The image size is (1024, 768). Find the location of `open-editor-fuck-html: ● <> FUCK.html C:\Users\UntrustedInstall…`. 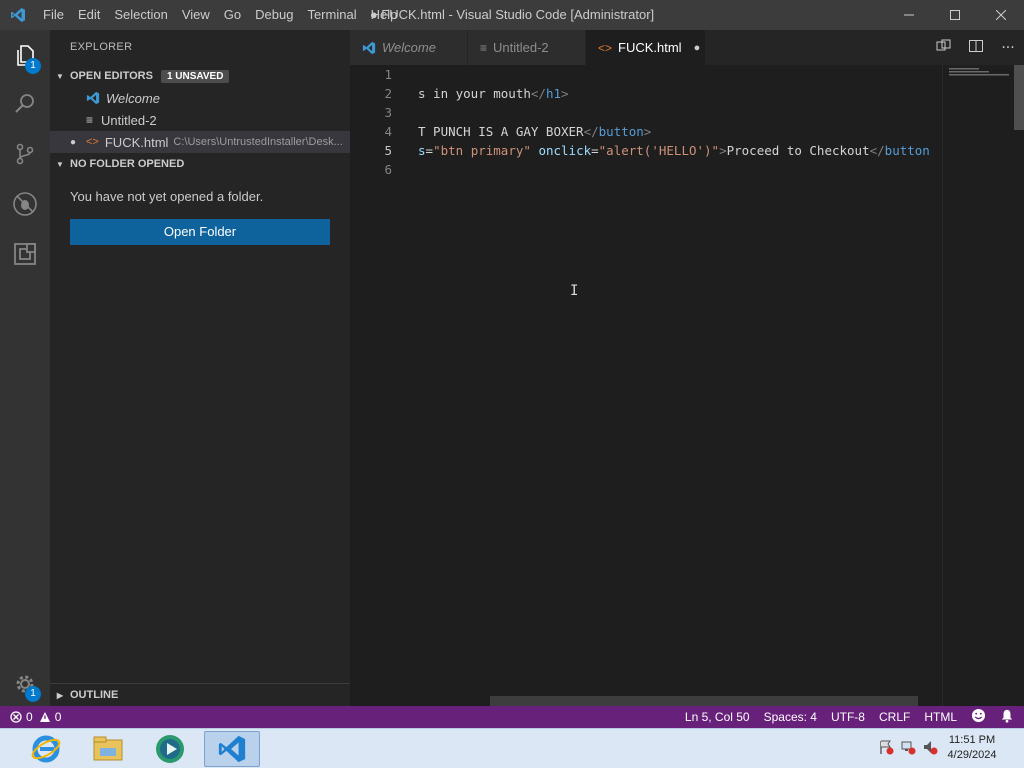

open-editor-fuck-html: ● <> FUCK.html C:\Users\UntrustedInstall… is located at coordinates (200, 142).